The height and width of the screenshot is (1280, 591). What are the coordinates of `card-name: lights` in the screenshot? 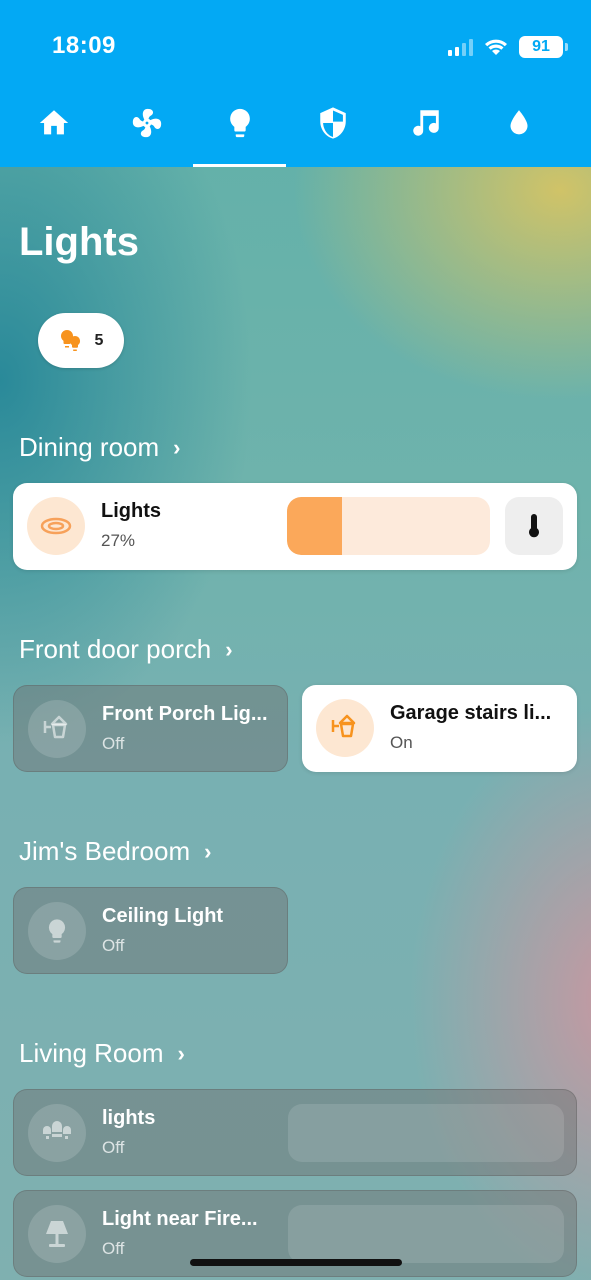 It's located at (129, 1118).